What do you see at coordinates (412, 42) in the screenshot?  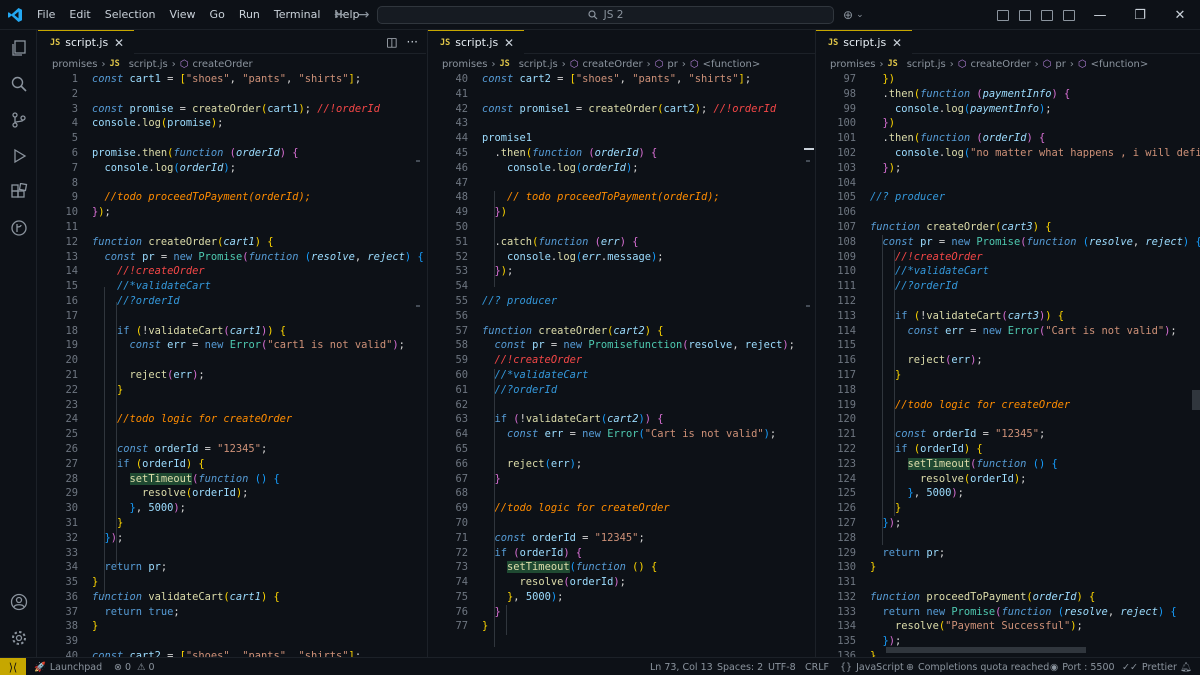 I see `more-actions-icon: ···` at bounding box center [412, 42].